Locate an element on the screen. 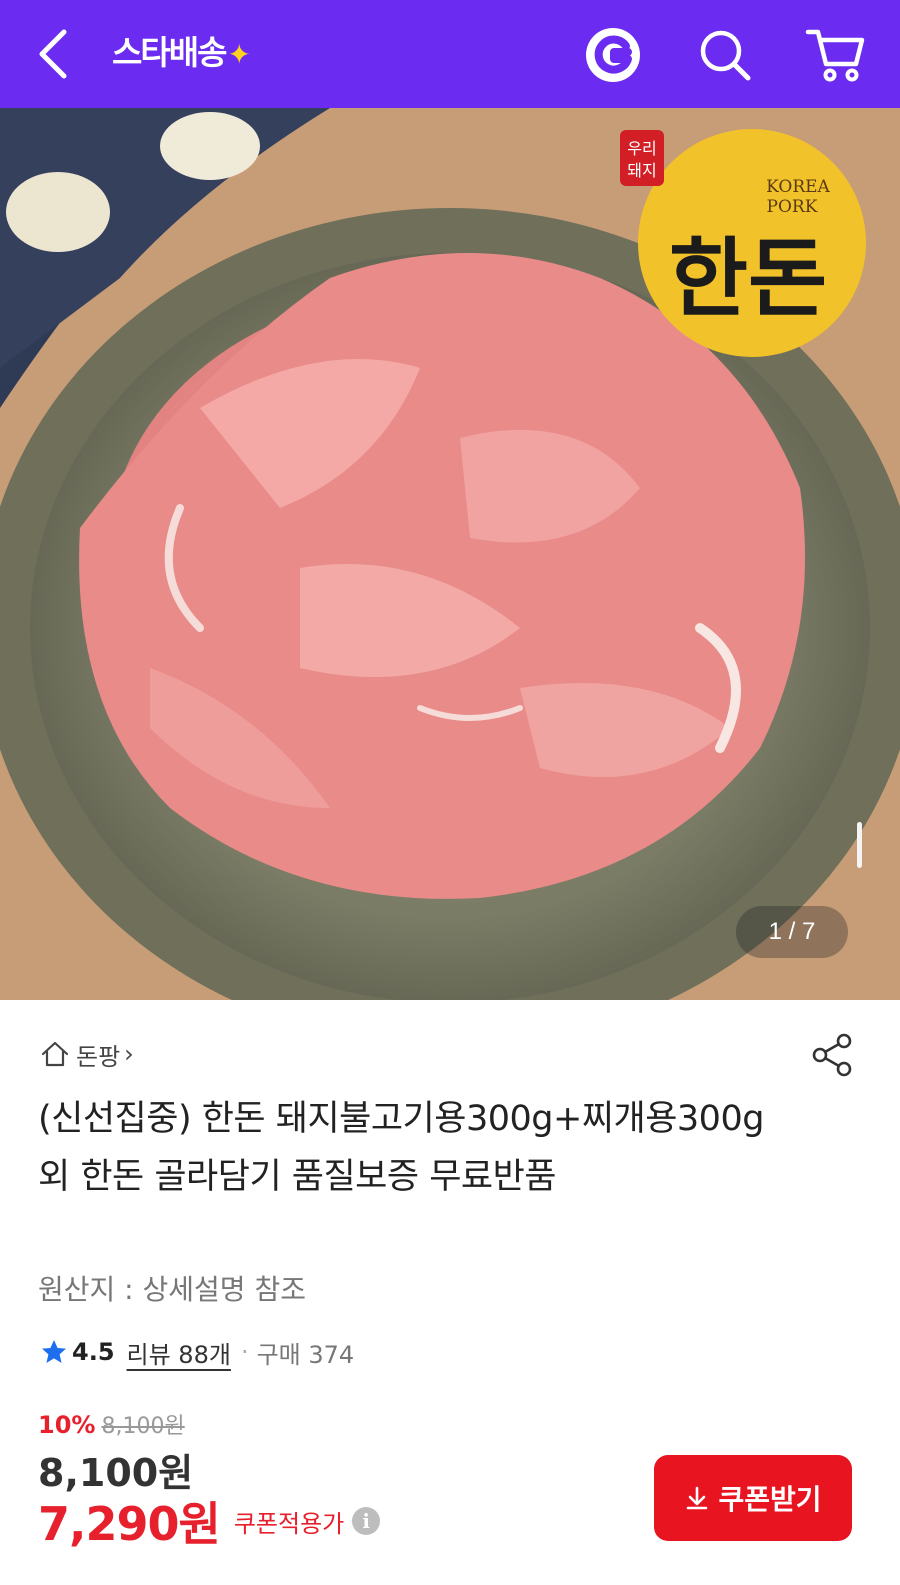 Image resolution: width=900 pixels, height=1585 pixels. purchase-count: 구매 374 is located at coordinates (305, 1354).